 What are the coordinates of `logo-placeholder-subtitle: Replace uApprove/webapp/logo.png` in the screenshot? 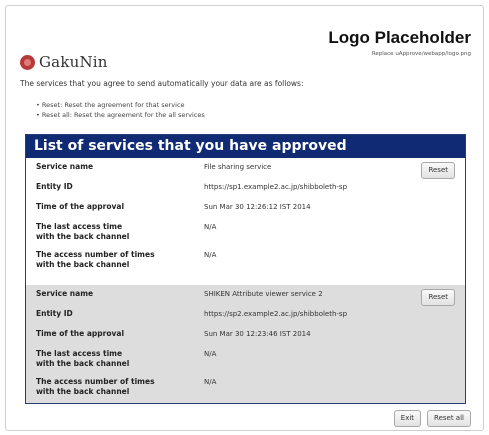 It's located at (421, 54).